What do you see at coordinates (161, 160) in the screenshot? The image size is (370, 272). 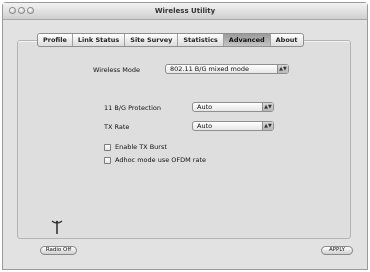 I see `adhoc-ofdm-label: Adhoc mode use OFDM rate` at bounding box center [161, 160].